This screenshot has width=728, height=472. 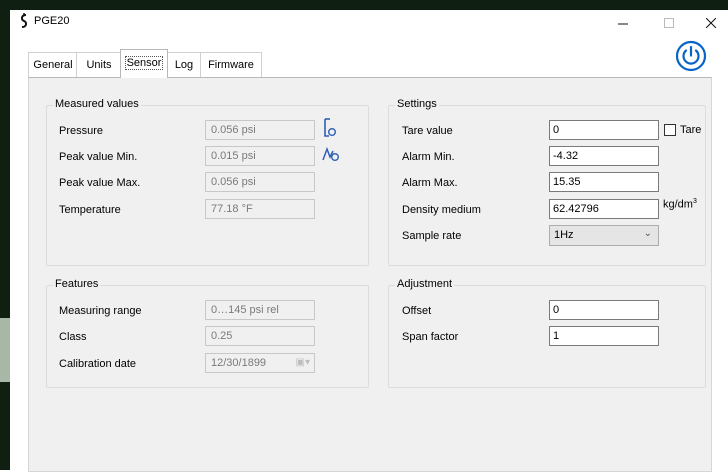 What do you see at coordinates (428, 157) in the screenshot?
I see `alarm-min-label: Alarm Min.` at bounding box center [428, 157].